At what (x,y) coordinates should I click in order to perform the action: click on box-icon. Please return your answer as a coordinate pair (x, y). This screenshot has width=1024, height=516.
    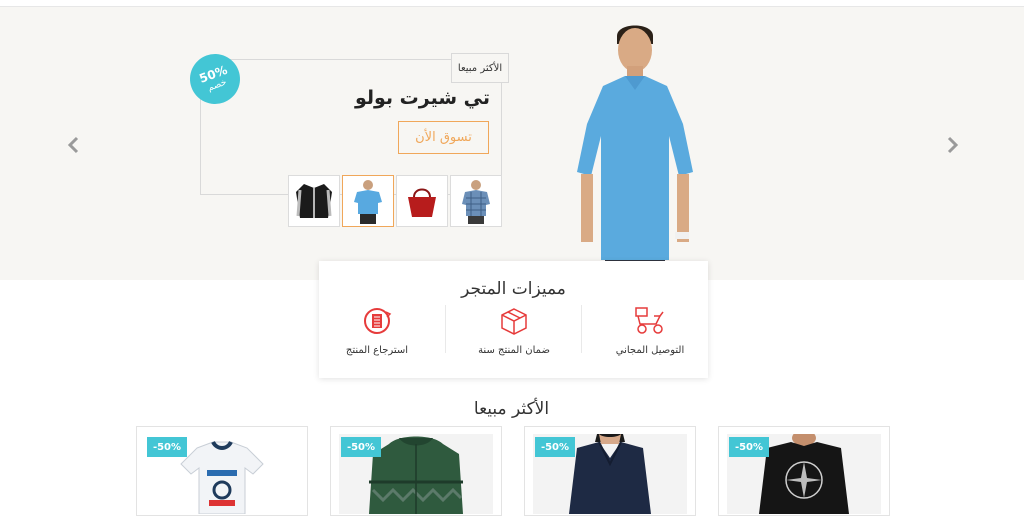
    Looking at the image, I should click on (514, 321).